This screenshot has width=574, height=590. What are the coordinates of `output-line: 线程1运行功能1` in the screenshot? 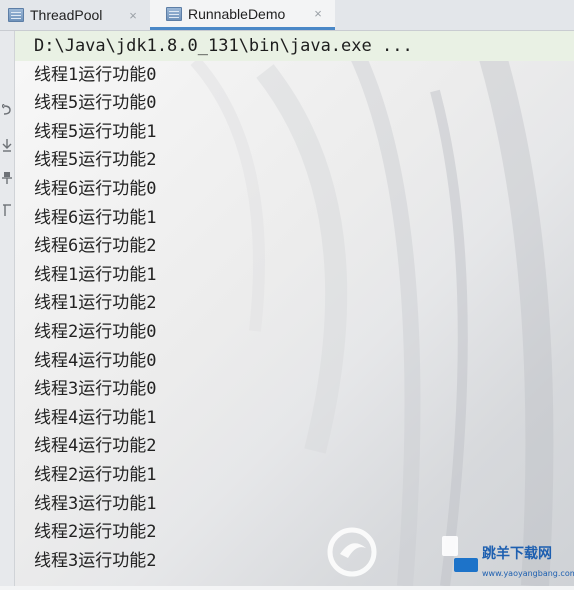 It's located at (95, 275).